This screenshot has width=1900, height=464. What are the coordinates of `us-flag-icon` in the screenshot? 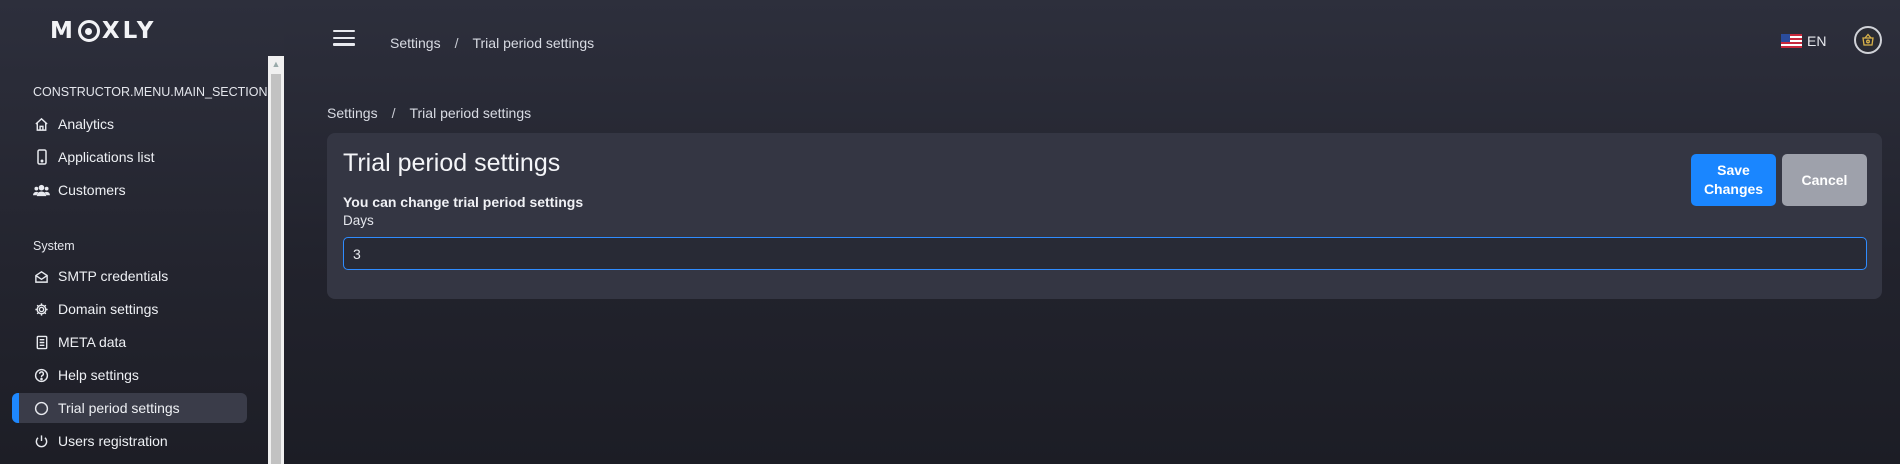 It's located at (1791, 41).